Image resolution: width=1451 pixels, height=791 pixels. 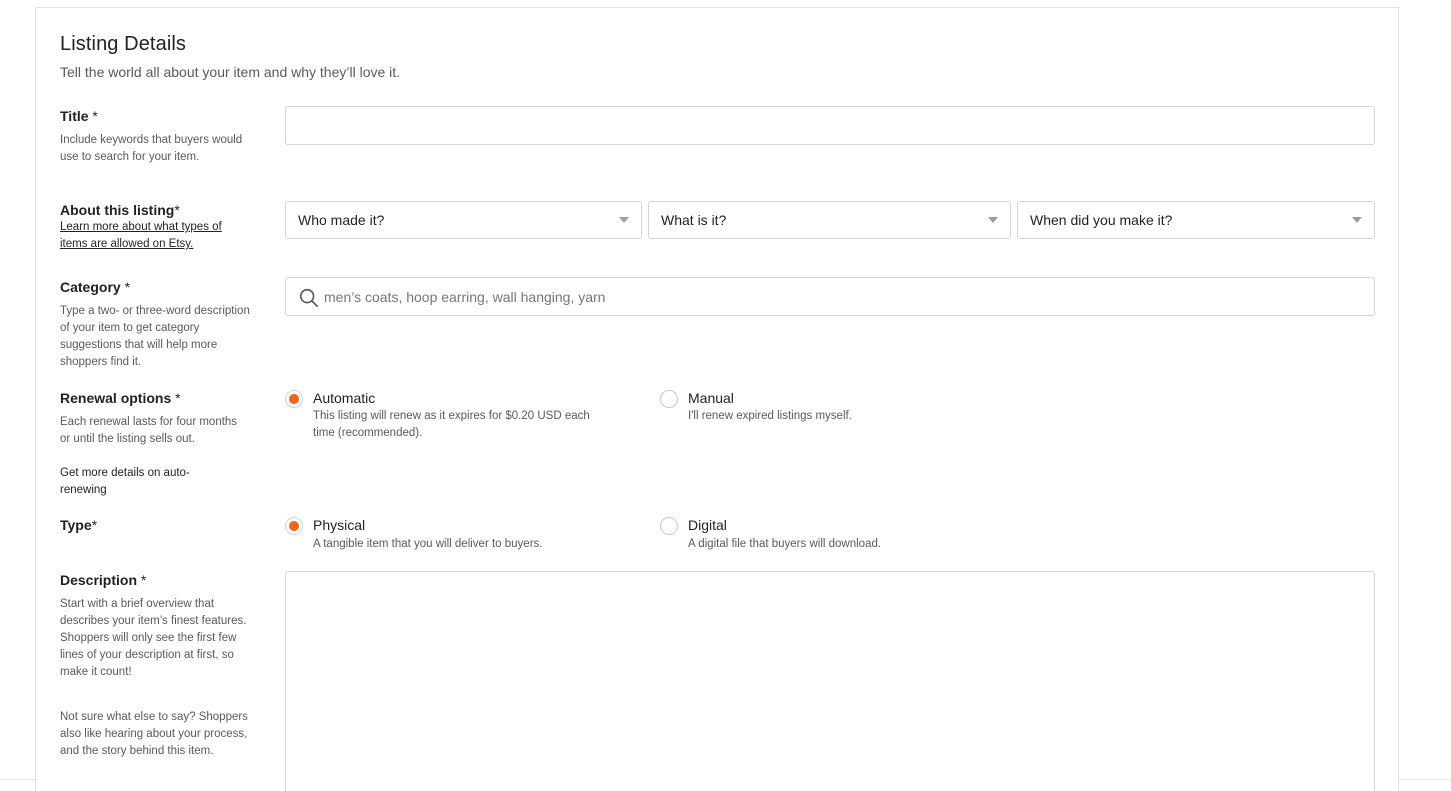 What do you see at coordinates (669, 526) in the screenshot?
I see `type-digital-radio` at bounding box center [669, 526].